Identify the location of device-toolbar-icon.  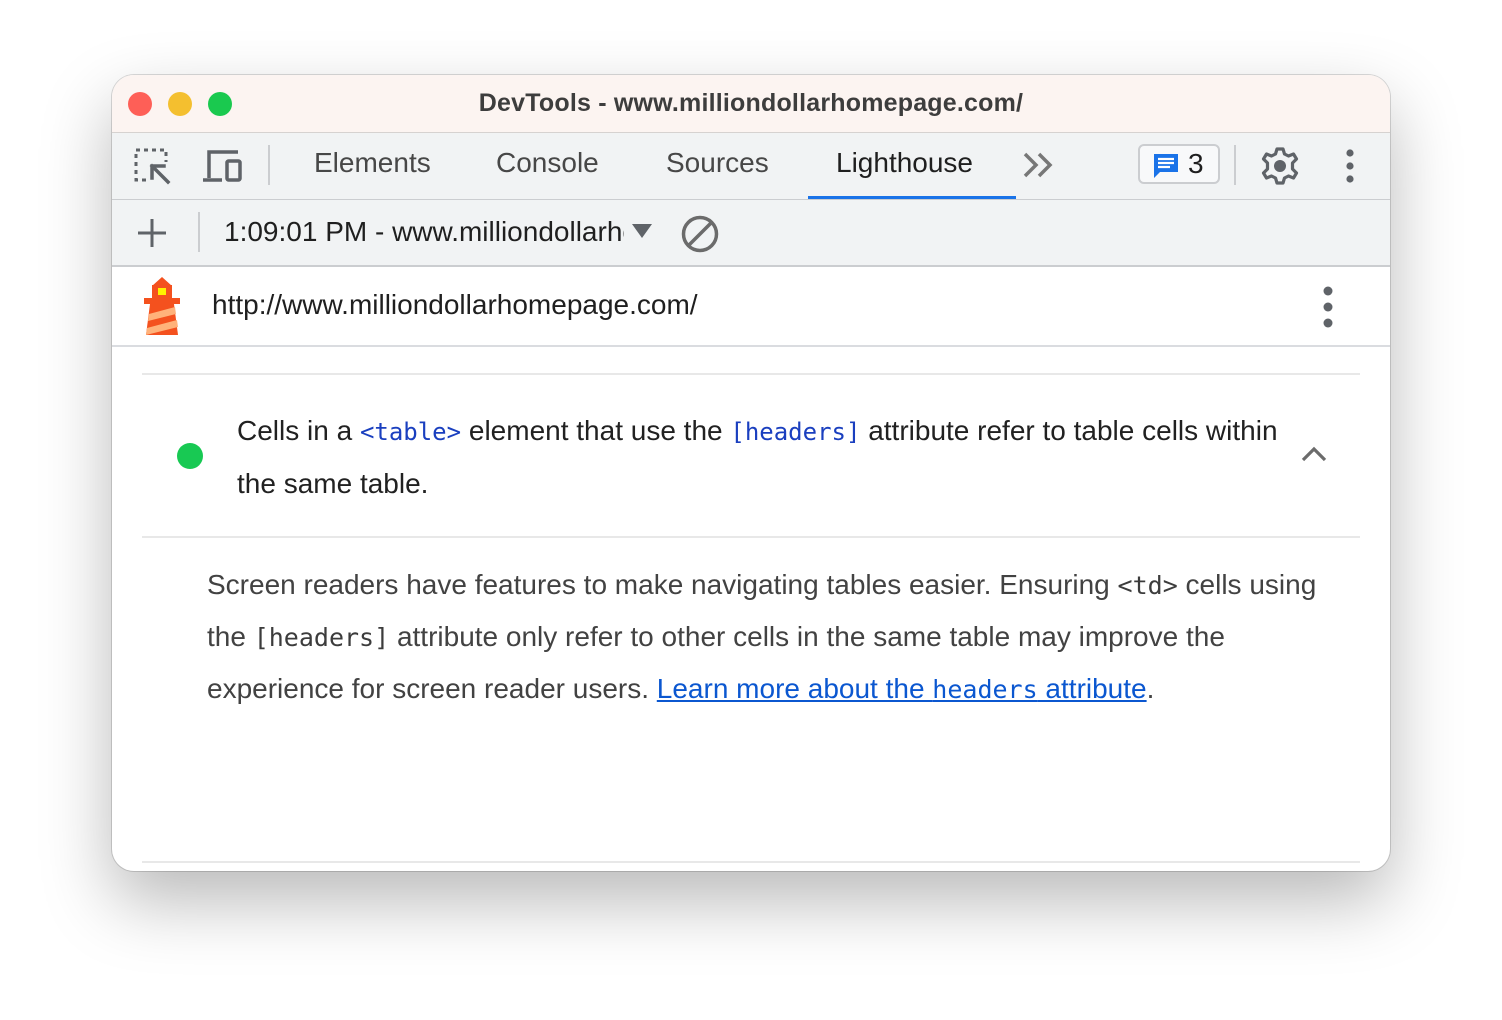
(223, 169).